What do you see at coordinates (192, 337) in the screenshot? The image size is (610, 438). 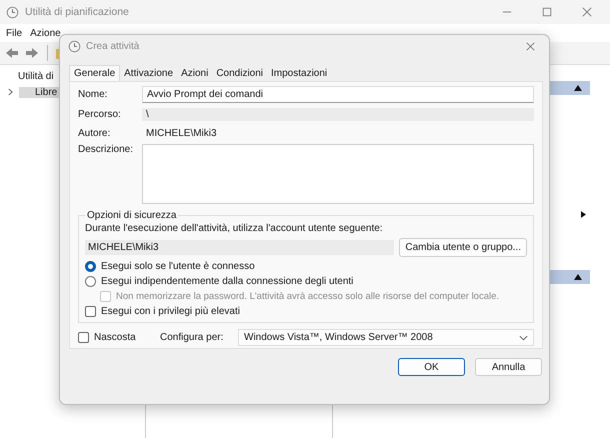 I see `field-label: Configura per:` at bounding box center [192, 337].